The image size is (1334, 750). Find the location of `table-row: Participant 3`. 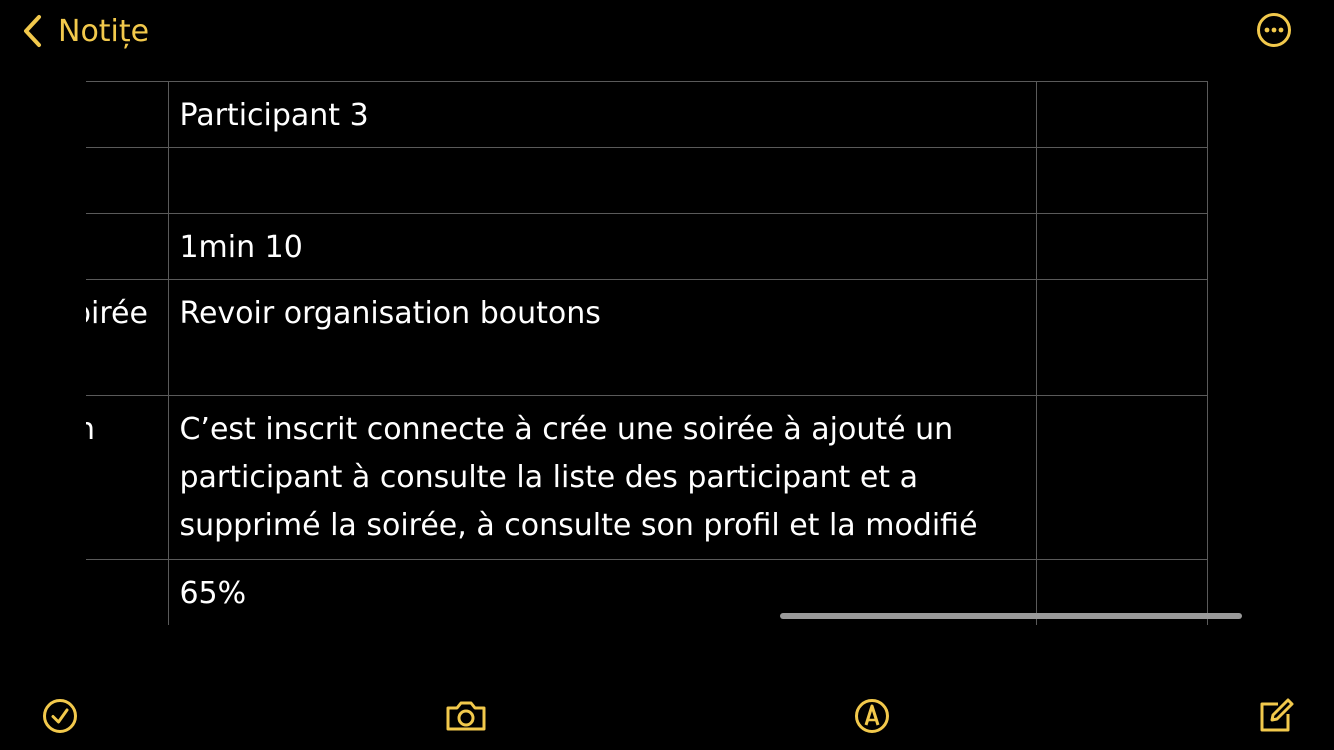

table-row: Participant 3 is located at coordinates (647, 114).